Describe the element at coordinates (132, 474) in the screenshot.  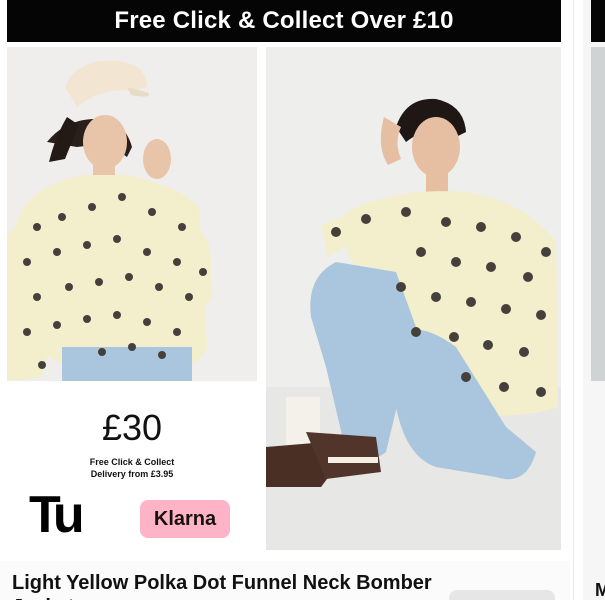
I see `delivery-text: Delivery from £3.95` at that location.